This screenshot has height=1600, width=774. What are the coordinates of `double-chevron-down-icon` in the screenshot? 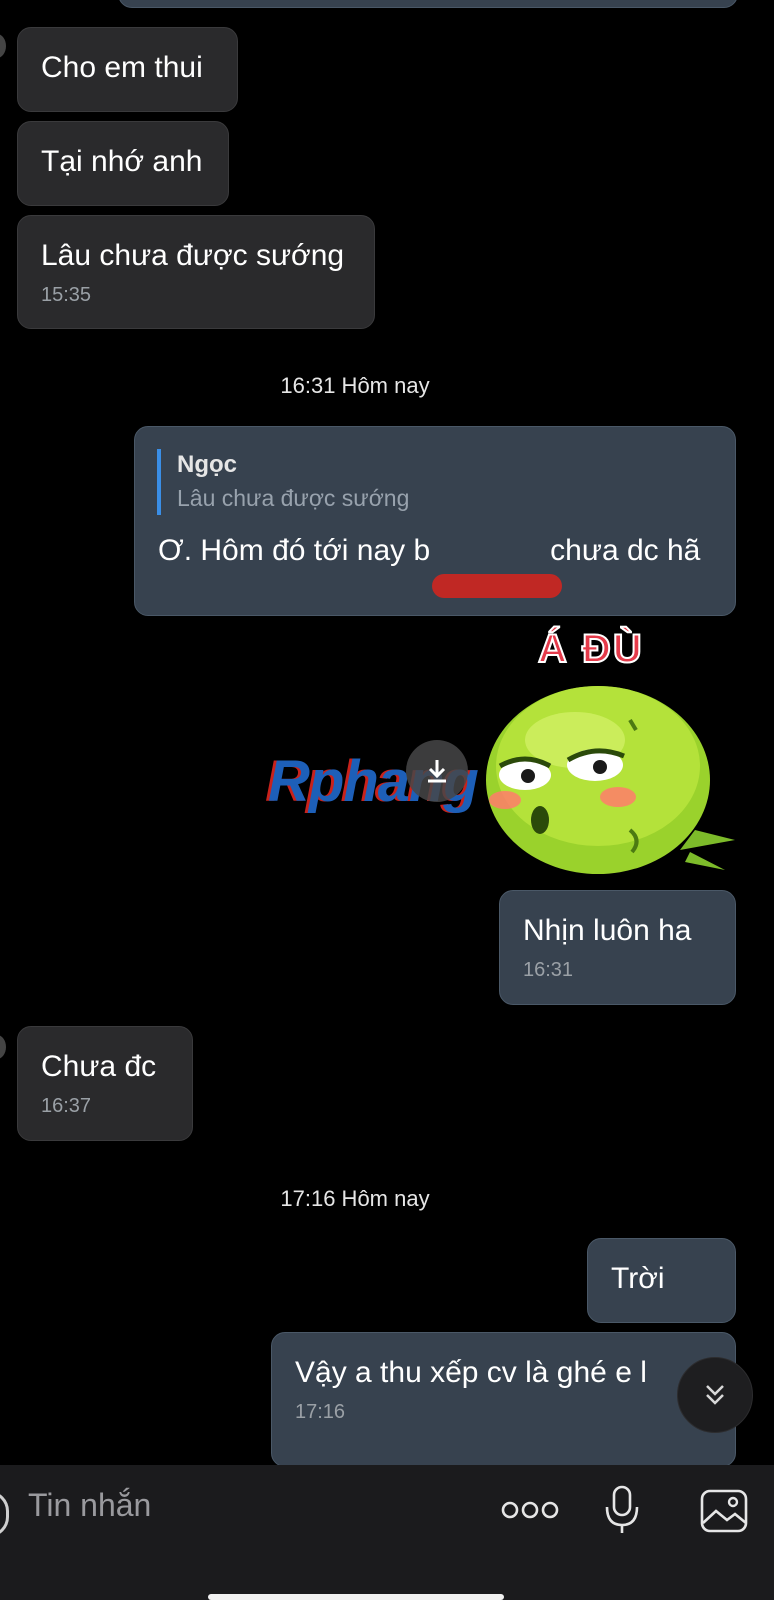 It's located at (715, 1395).